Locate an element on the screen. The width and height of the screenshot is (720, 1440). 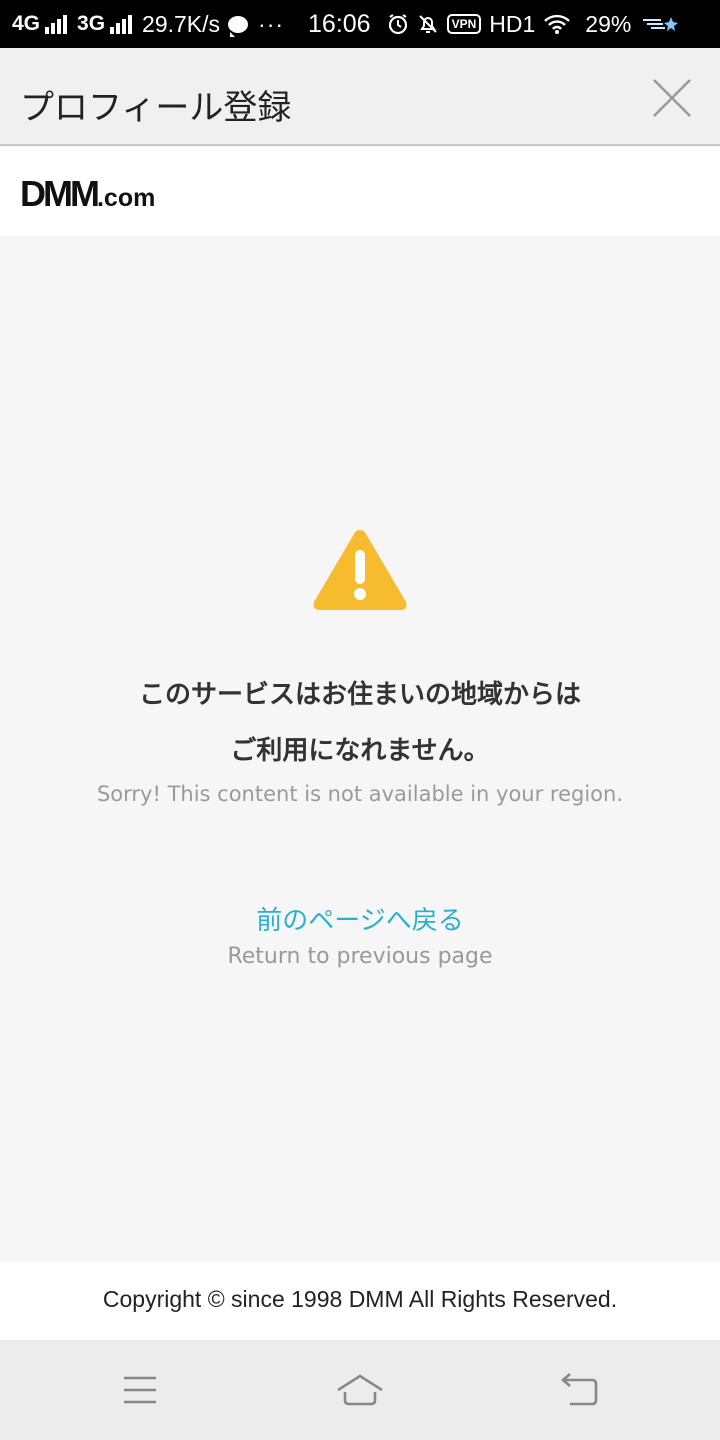
warning-icon is located at coordinates (360, 570).